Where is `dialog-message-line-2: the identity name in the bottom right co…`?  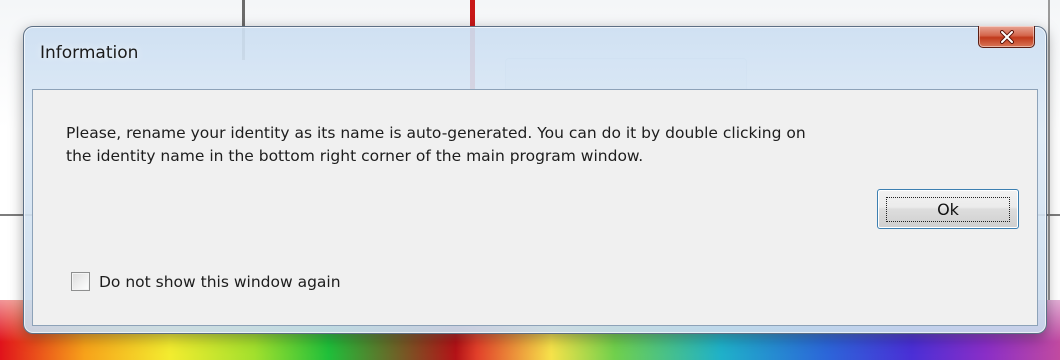
dialog-message-line-2: the identity name in the bottom right co… is located at coordinates (355, 156).